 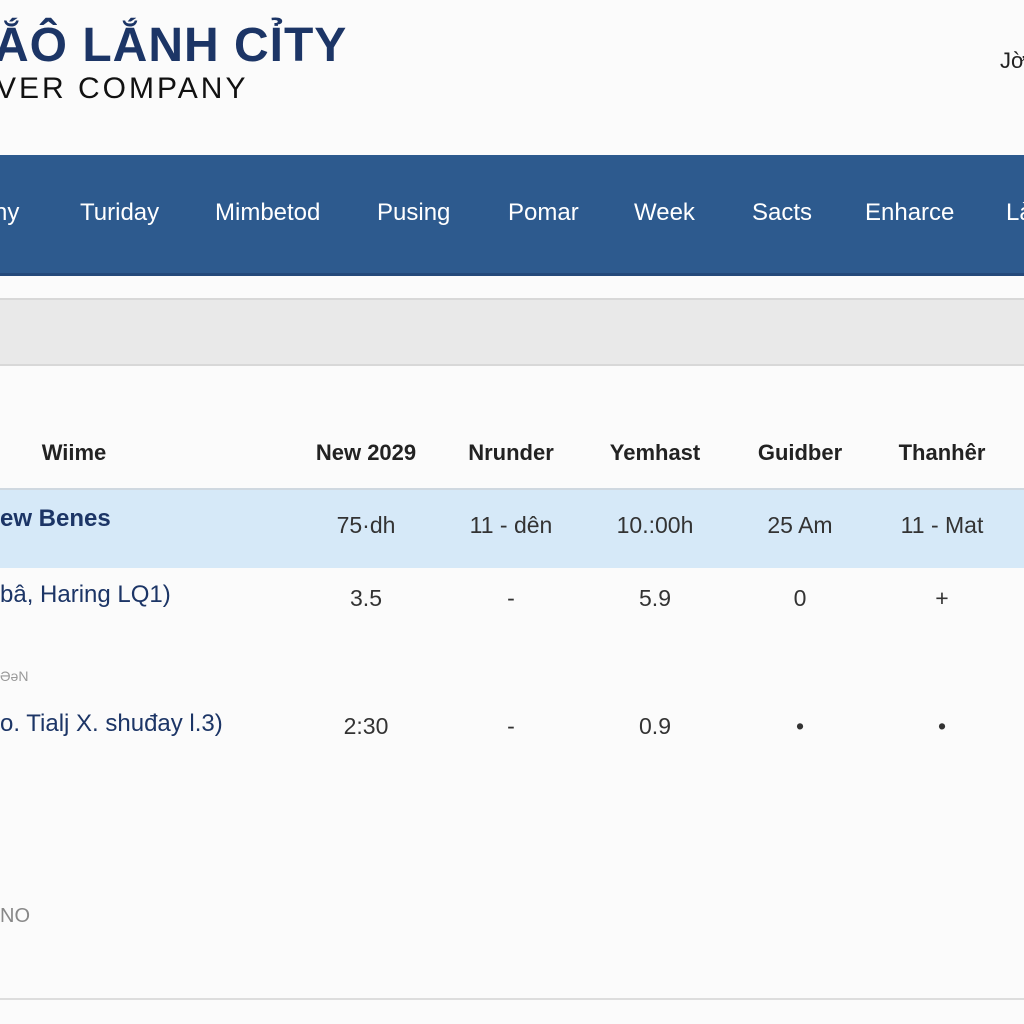 I want to click on nav-item: Là, so click(x=1015, y=213).